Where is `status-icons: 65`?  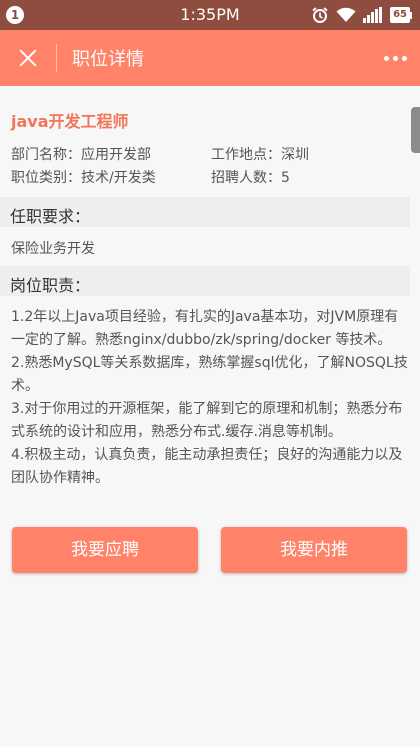
status-icons: 65 is located at coordinates (361, 15).